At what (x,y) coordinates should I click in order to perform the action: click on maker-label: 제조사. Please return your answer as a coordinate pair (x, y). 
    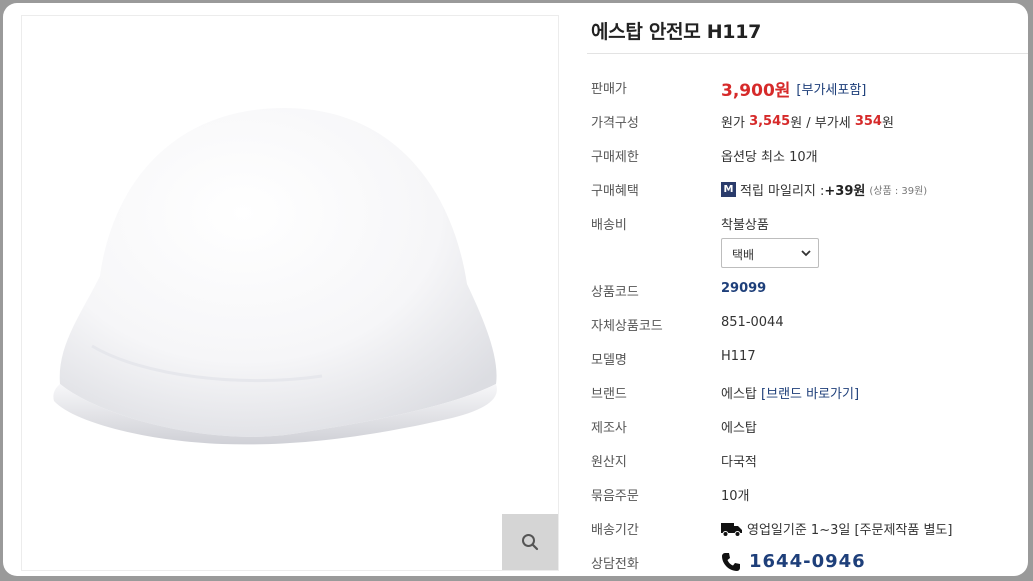
    Looking at the image, I should click on (609, 428).